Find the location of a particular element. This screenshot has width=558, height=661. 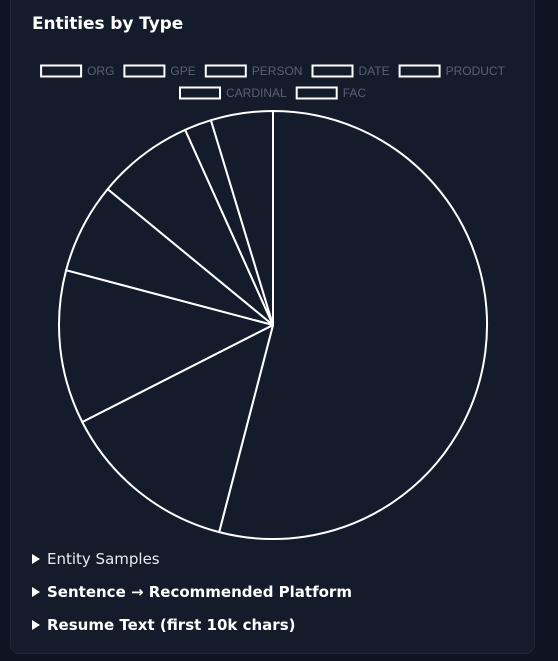

resume-text-toggle: Resume Text (first 10k chars) is located at coordinates (163, 625).